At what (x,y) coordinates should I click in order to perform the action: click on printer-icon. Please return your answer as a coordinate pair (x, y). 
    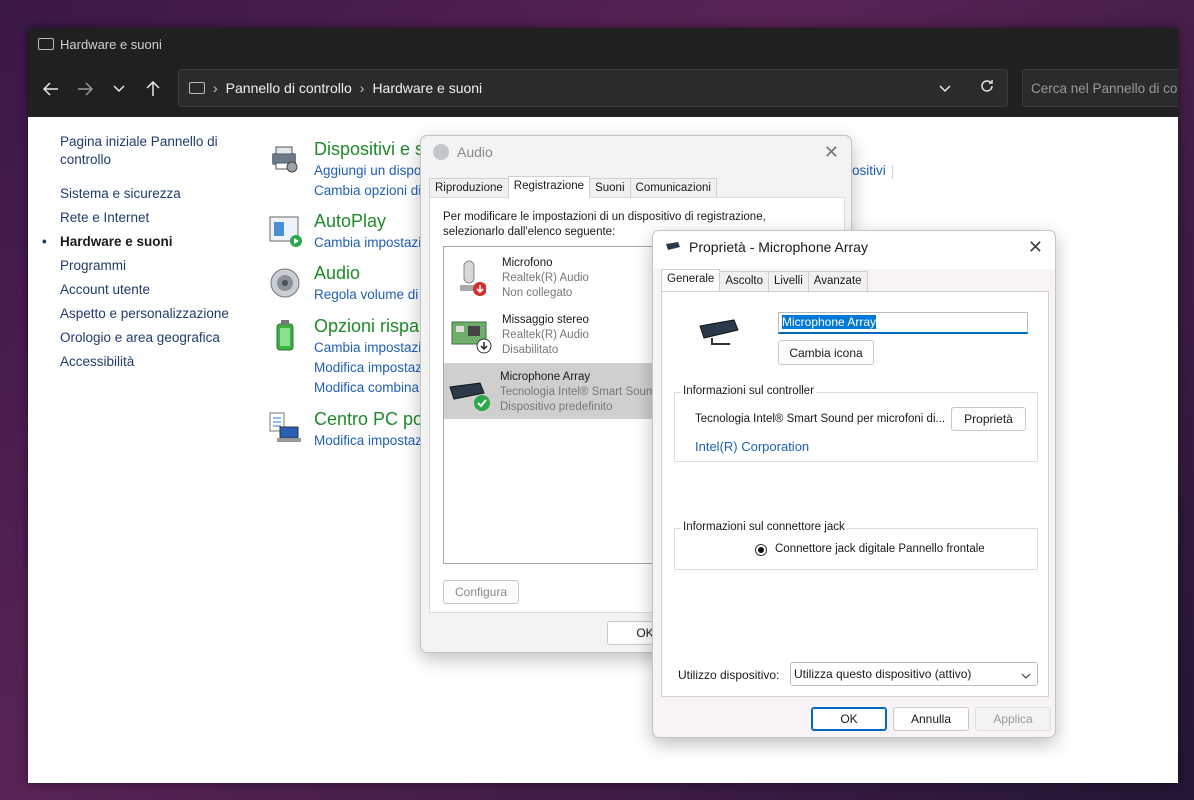
    Looking at the image, I should click on (285, 158).